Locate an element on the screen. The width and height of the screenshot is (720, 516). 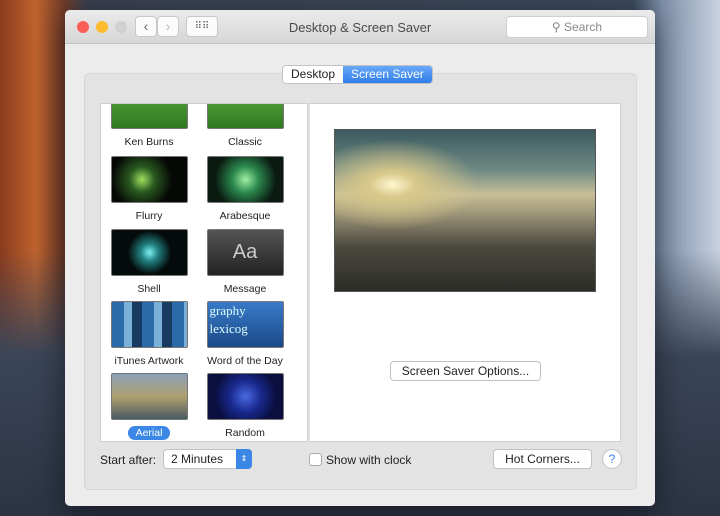
saver-word-of-the-day: graphy lexicog Word of the Day is located at coordinates (245, 334).